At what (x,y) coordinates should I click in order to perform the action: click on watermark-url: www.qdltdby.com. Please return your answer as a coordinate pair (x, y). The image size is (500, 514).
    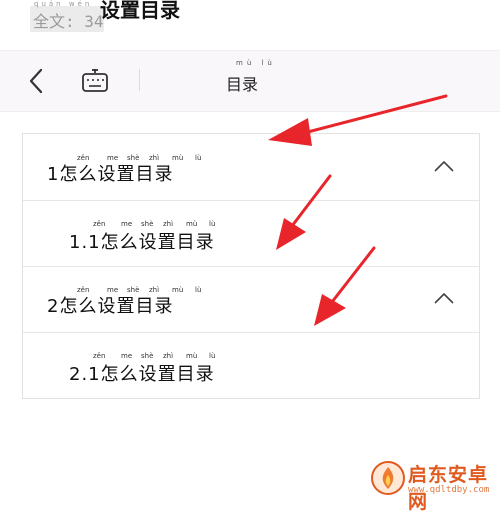
    Looking at the image, I should click on (449, 490).